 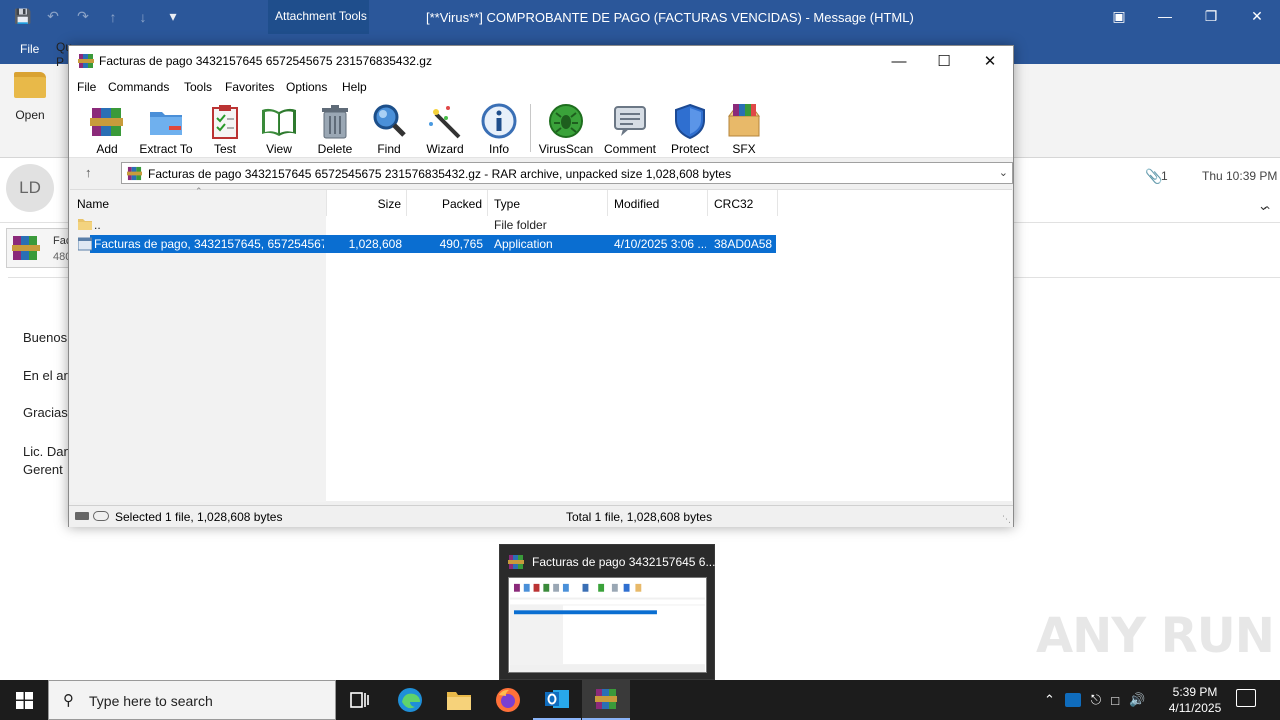 I want to click on protect-button: Protect, so click(x=690, y=129).